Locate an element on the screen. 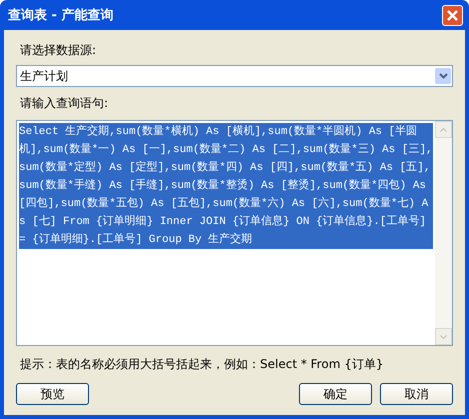 Image resolution: width=469 pixels, height=419 pixels. dialog-button: 取消 is located at coordinates (416, 394).